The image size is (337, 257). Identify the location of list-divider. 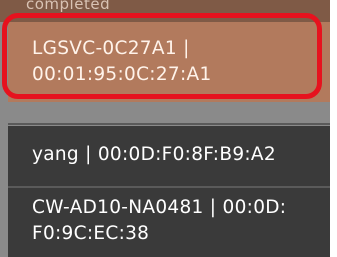
(169, 124).